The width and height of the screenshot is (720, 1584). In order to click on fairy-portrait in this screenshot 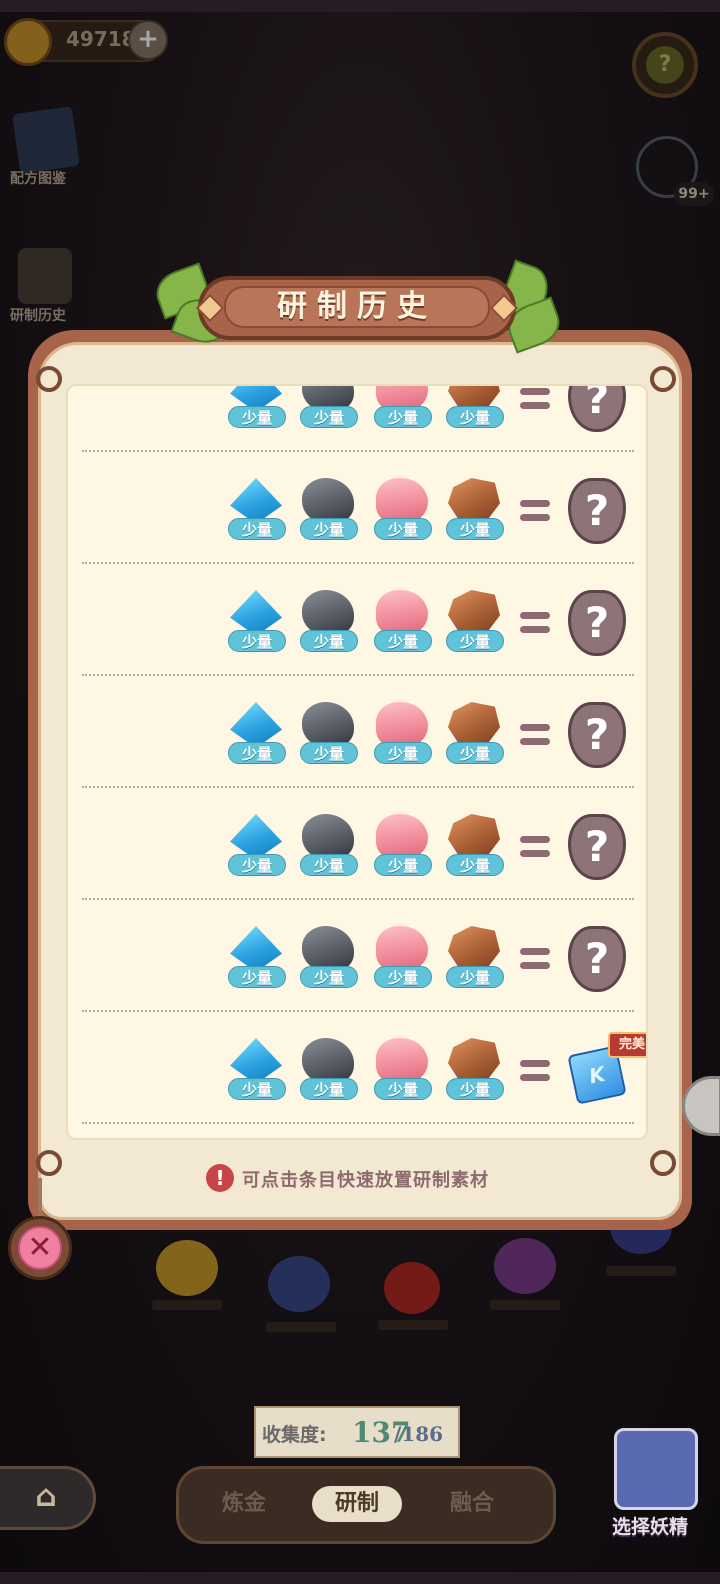, I will do `click(656, 1469)`.